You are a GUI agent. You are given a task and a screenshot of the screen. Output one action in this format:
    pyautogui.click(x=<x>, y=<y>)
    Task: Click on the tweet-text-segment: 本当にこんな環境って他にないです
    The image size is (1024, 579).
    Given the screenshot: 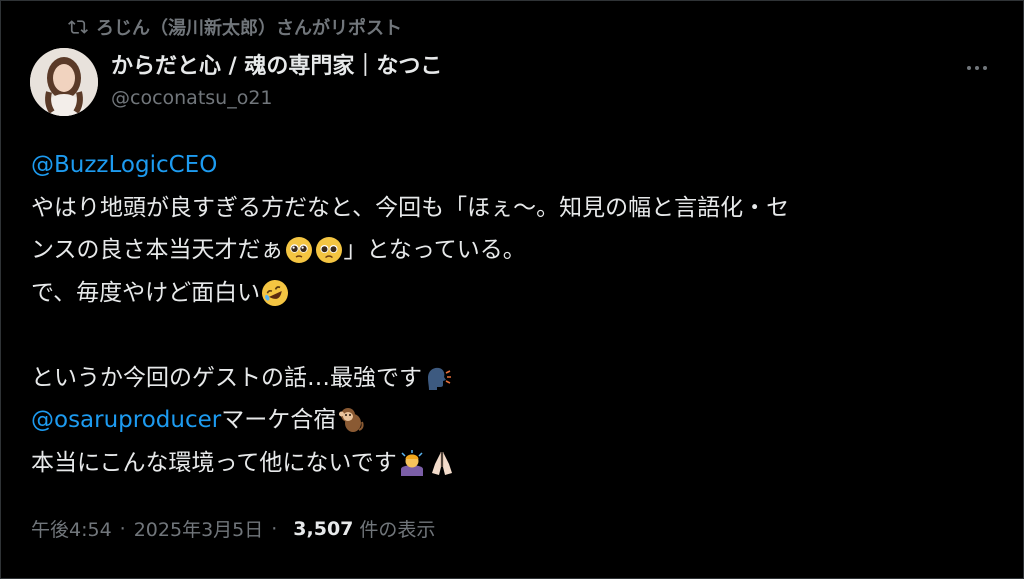 What is the action you would take?
    pyautogui.click(x=214, y=462)
    